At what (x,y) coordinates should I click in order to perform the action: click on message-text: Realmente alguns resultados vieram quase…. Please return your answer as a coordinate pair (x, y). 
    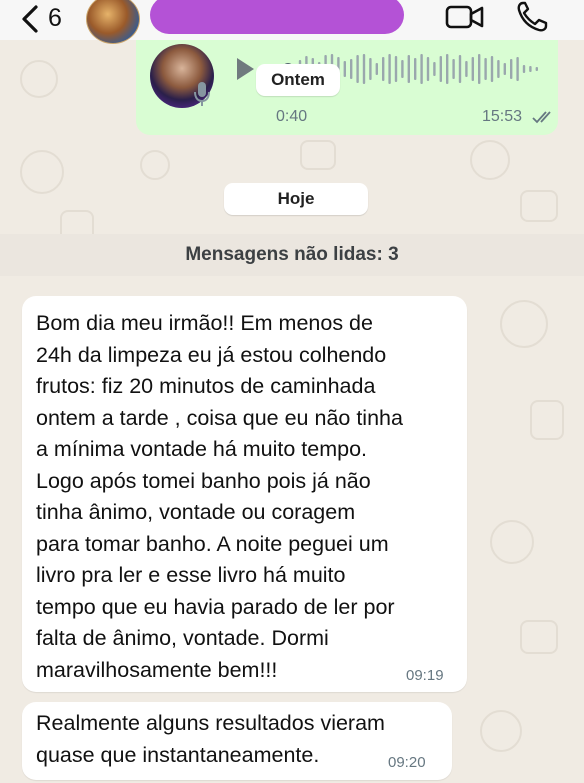
    Looking at the image, I should click on (210, 739).